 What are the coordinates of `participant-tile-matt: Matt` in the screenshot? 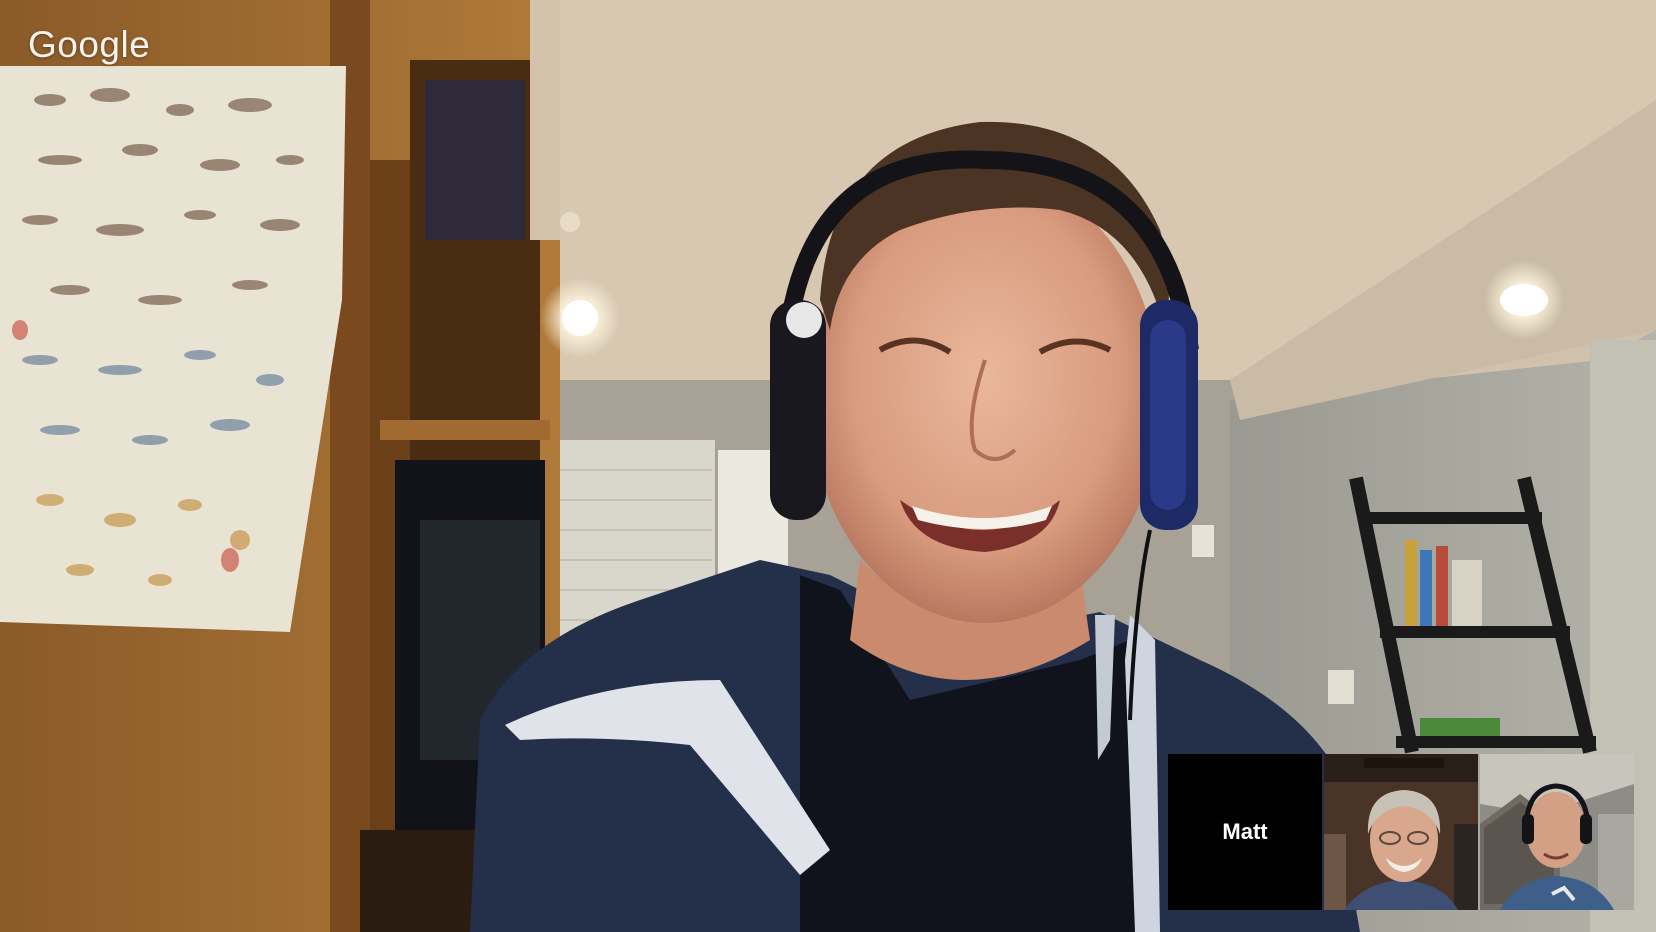 It's located at (1245, 832).